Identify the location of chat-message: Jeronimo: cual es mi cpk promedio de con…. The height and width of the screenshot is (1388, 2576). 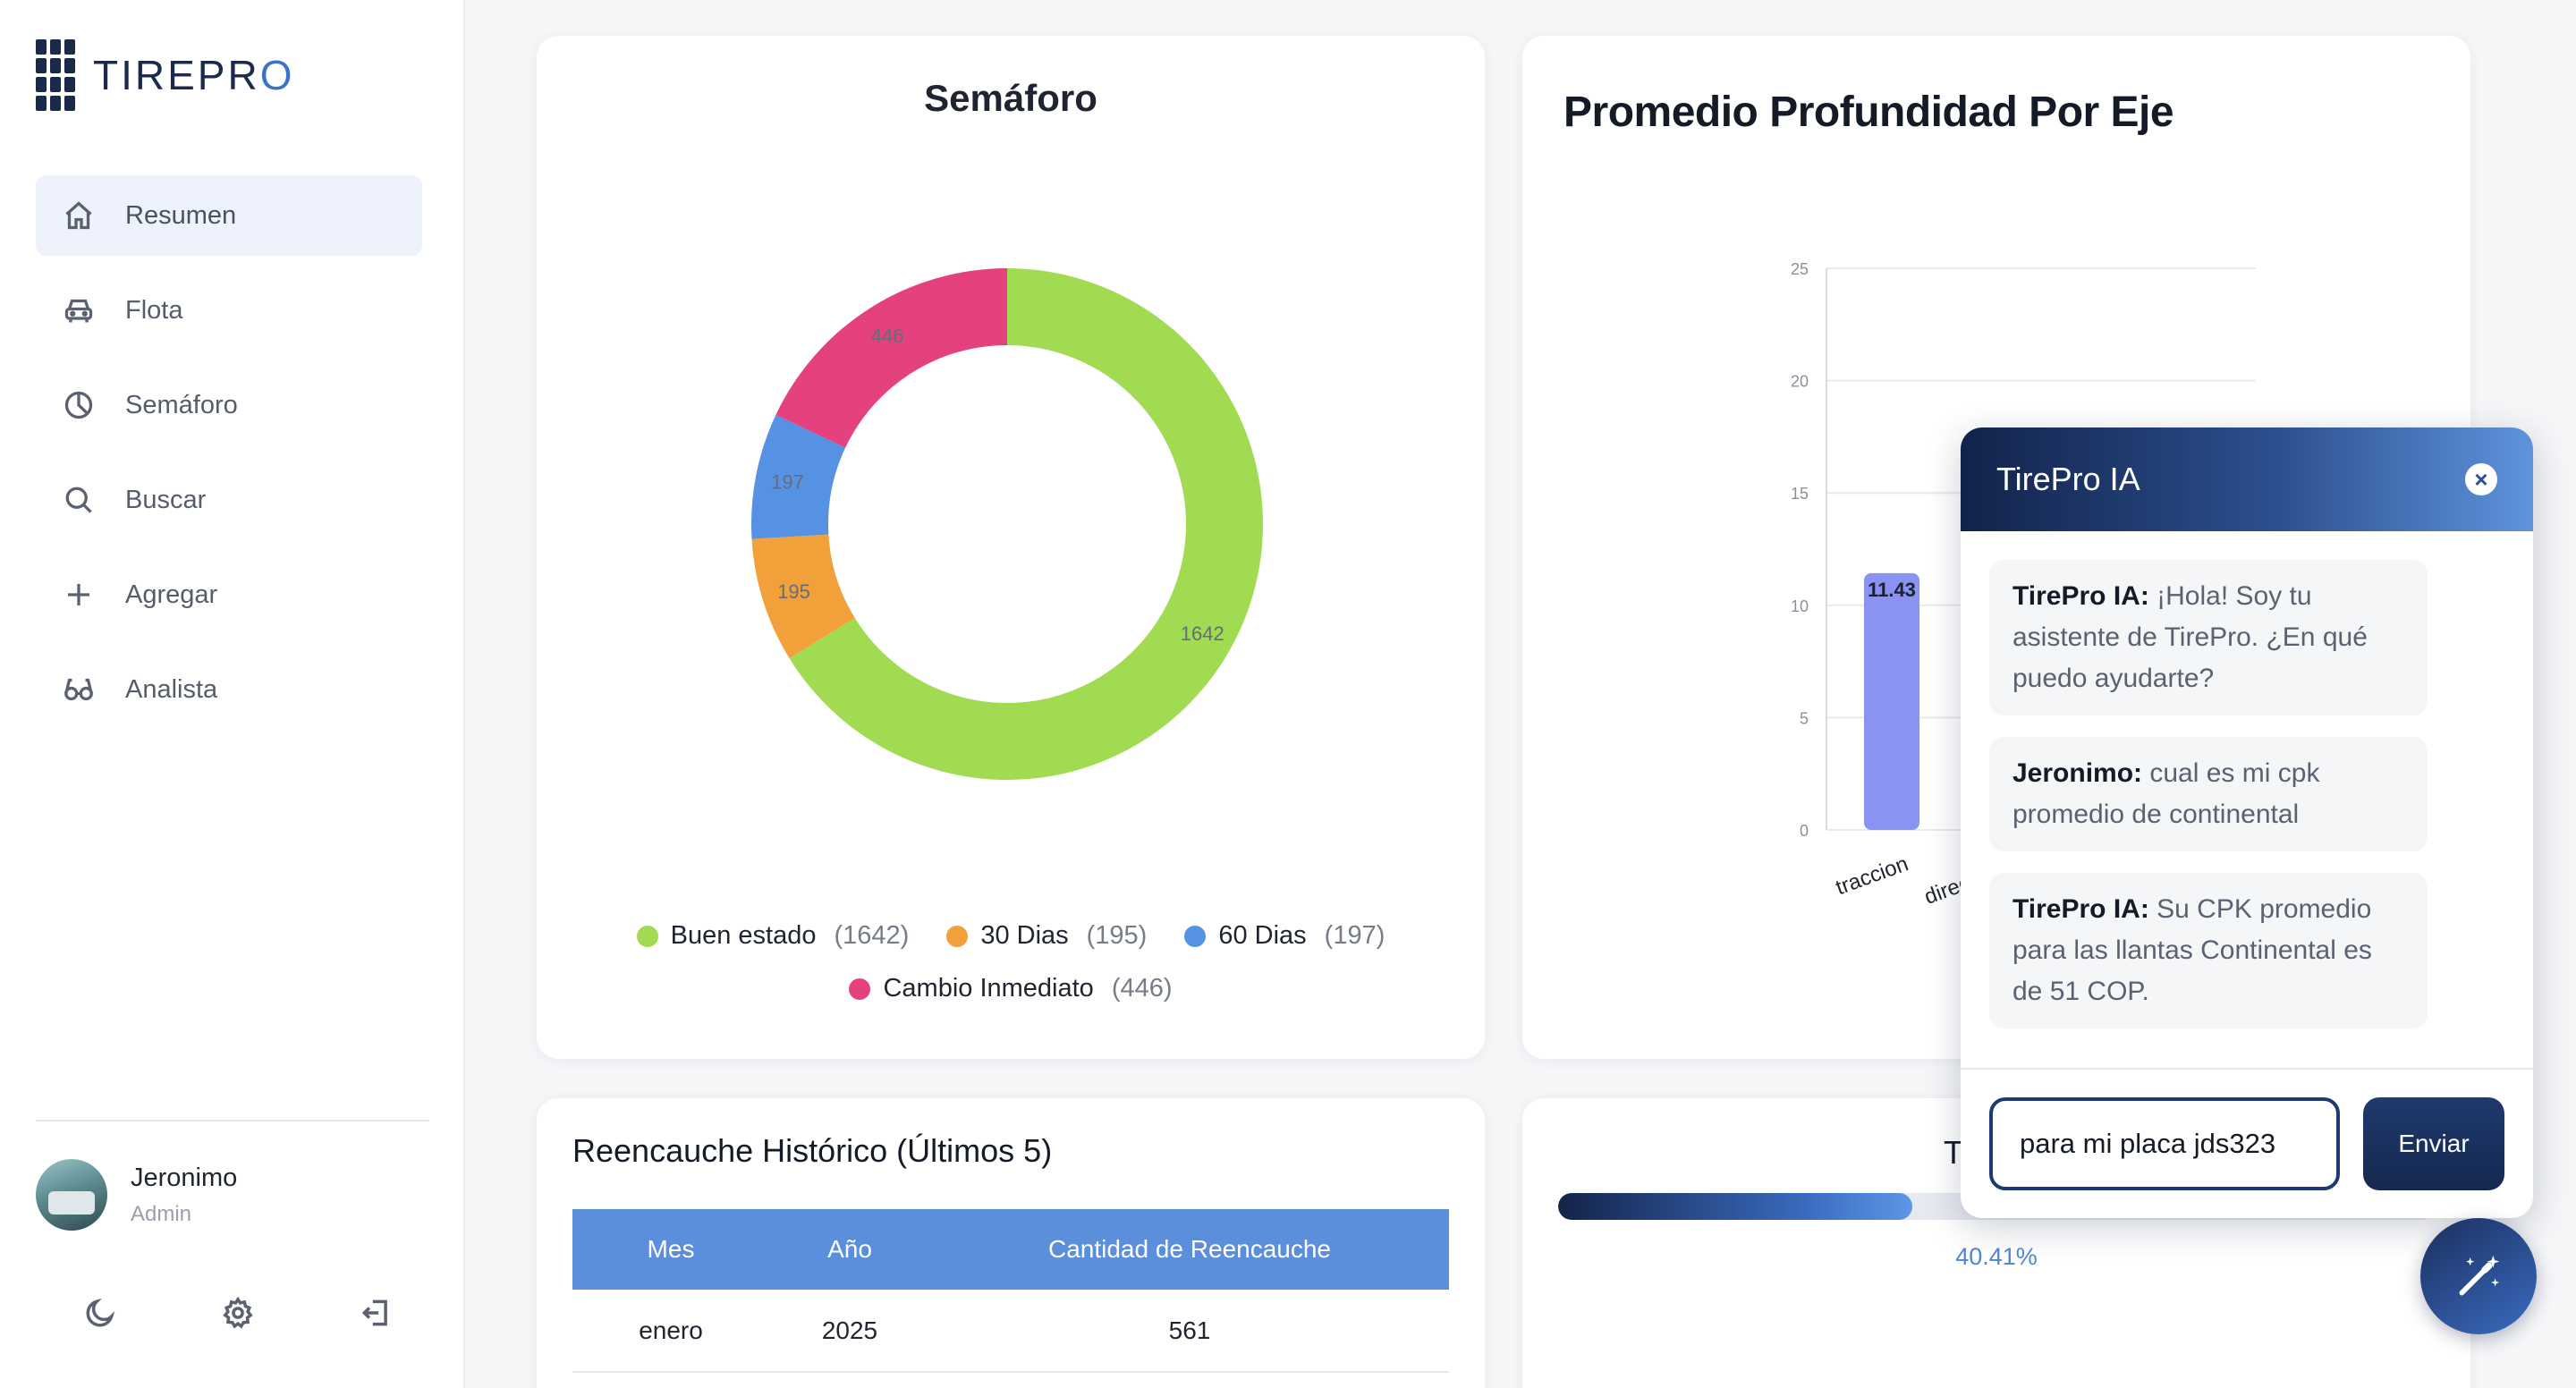
(2208, 794).